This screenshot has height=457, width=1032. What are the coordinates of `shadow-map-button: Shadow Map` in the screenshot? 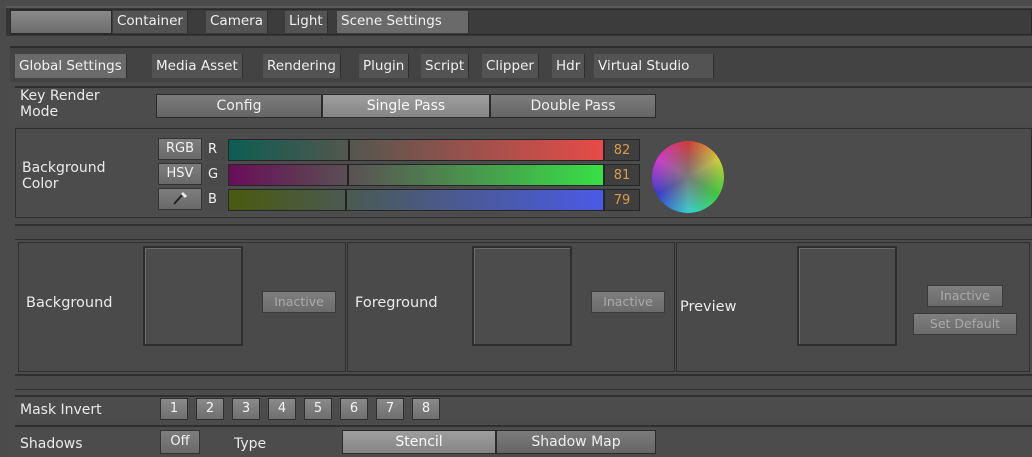 It's located at (576, 442).